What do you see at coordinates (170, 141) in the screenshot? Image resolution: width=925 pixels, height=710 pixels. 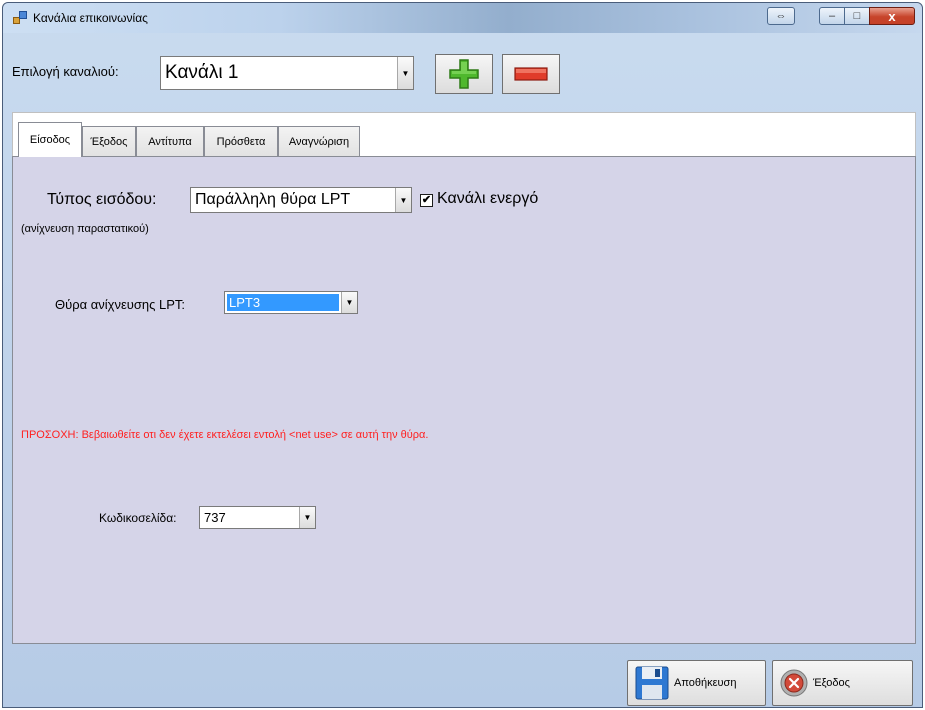 I see `tab-copies: Αντίτυπα` at bounding box center [170, 141].